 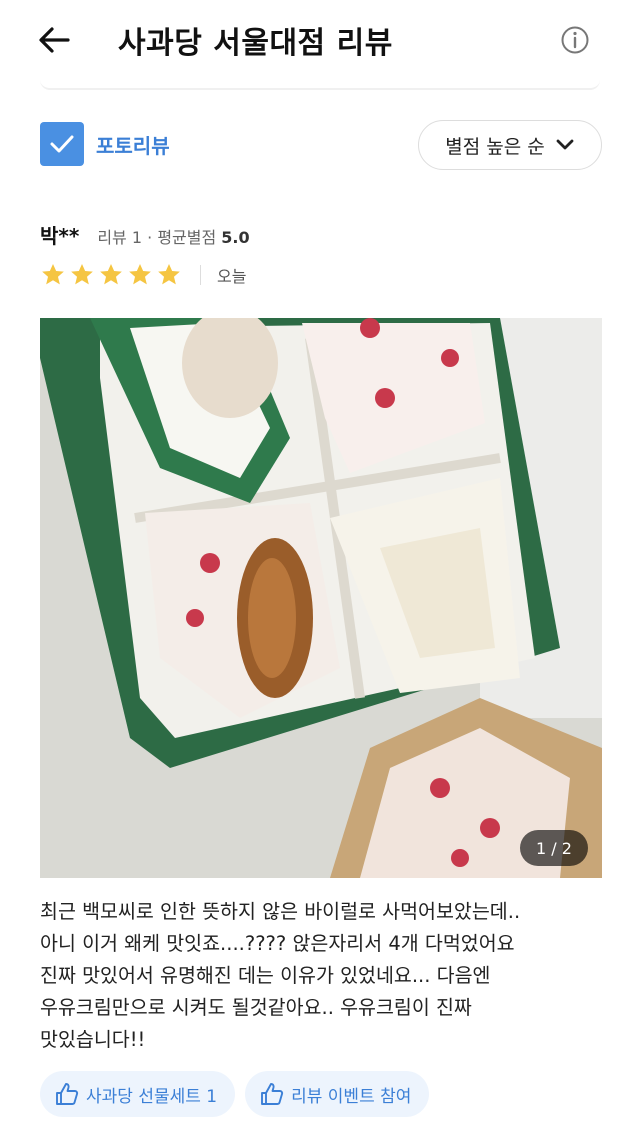 I want to click on back-arrow-icon, so click(x=54, y=40).